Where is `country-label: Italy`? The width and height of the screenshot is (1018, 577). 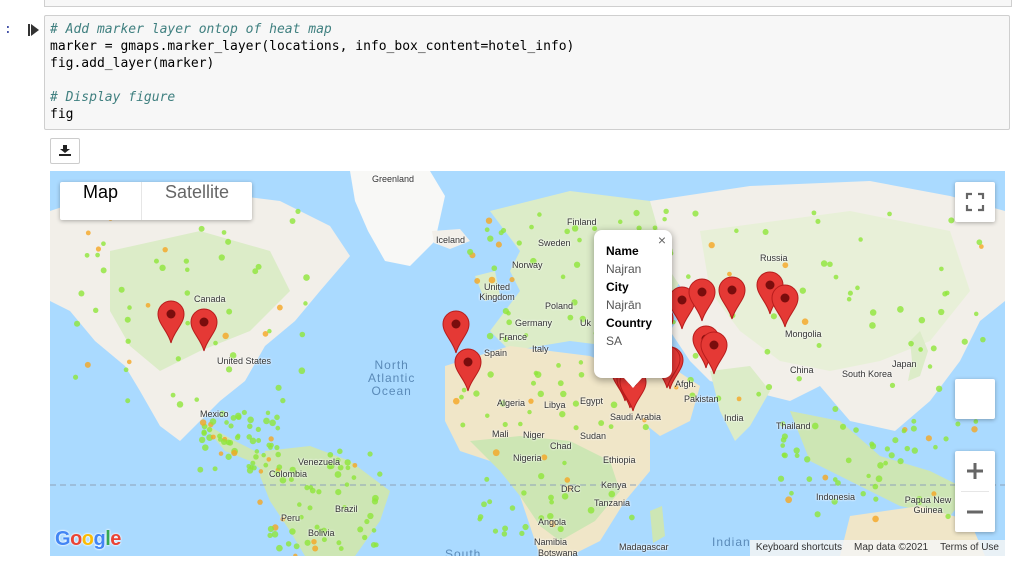 country-label: Italy is located at coordinates (540, 349).